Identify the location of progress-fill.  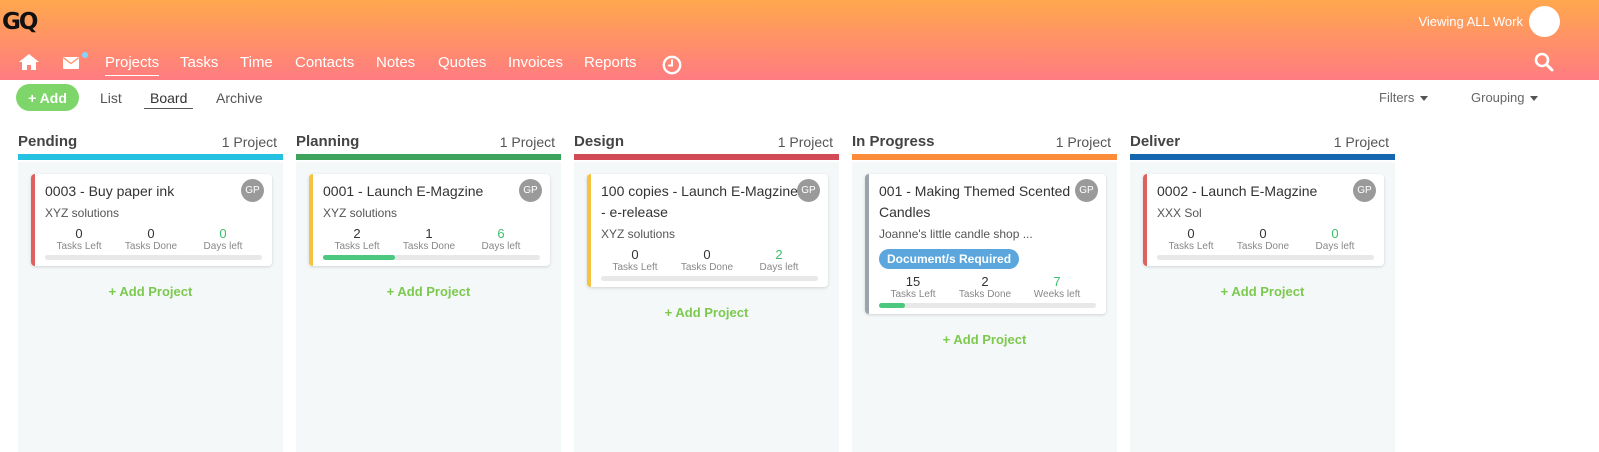
(892, 305).